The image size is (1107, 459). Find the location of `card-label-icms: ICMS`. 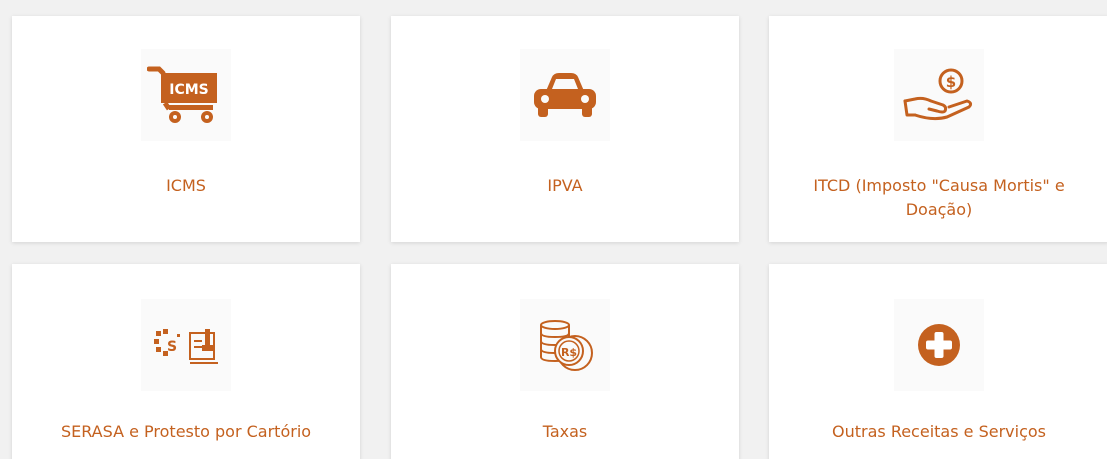

card-label-icms: ICMS is located at coordinates (186, 185).